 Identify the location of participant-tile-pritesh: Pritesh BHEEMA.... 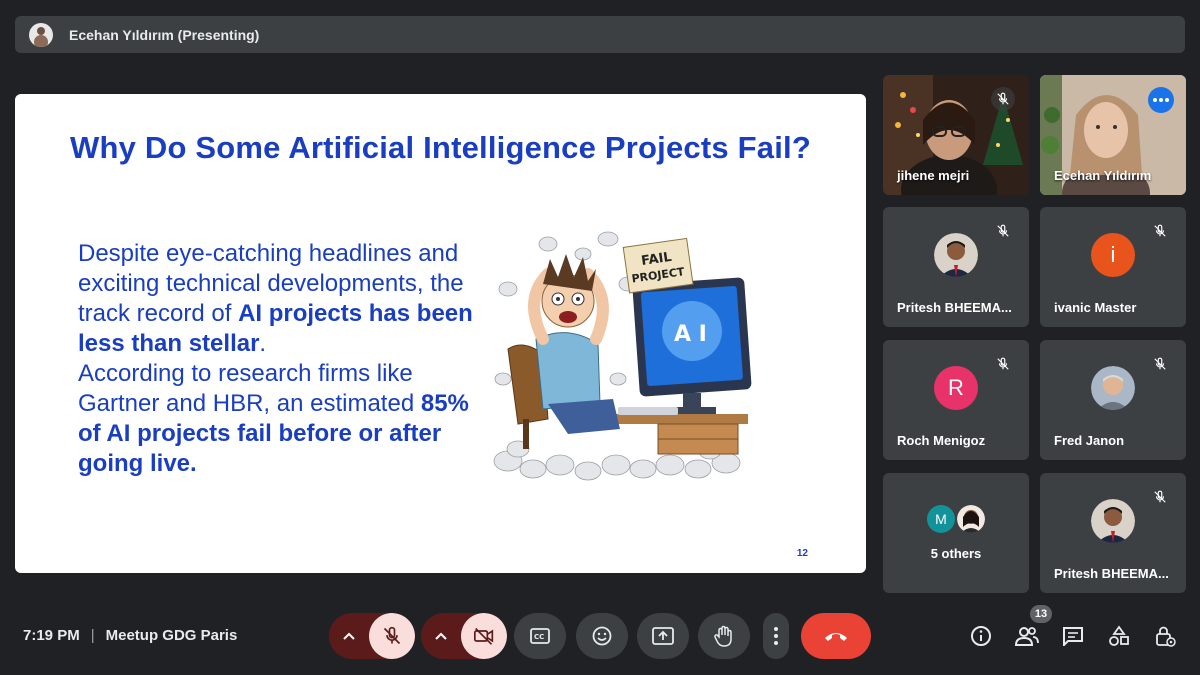
(956, 267).